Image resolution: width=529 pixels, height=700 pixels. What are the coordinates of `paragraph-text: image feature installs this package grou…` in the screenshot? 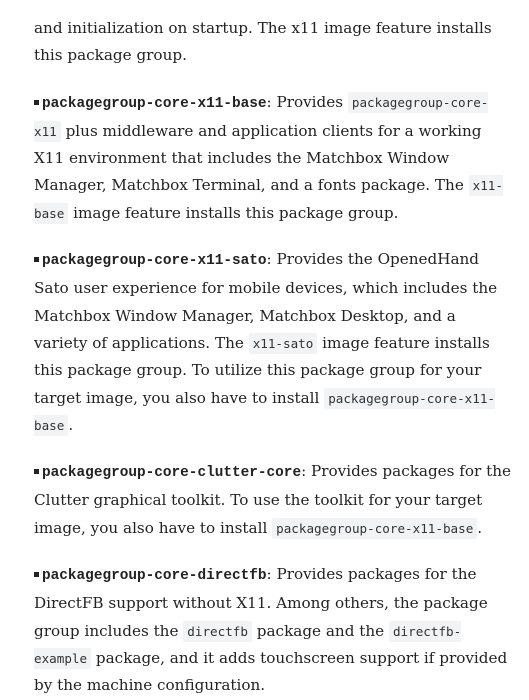 It's located at (233, 212).